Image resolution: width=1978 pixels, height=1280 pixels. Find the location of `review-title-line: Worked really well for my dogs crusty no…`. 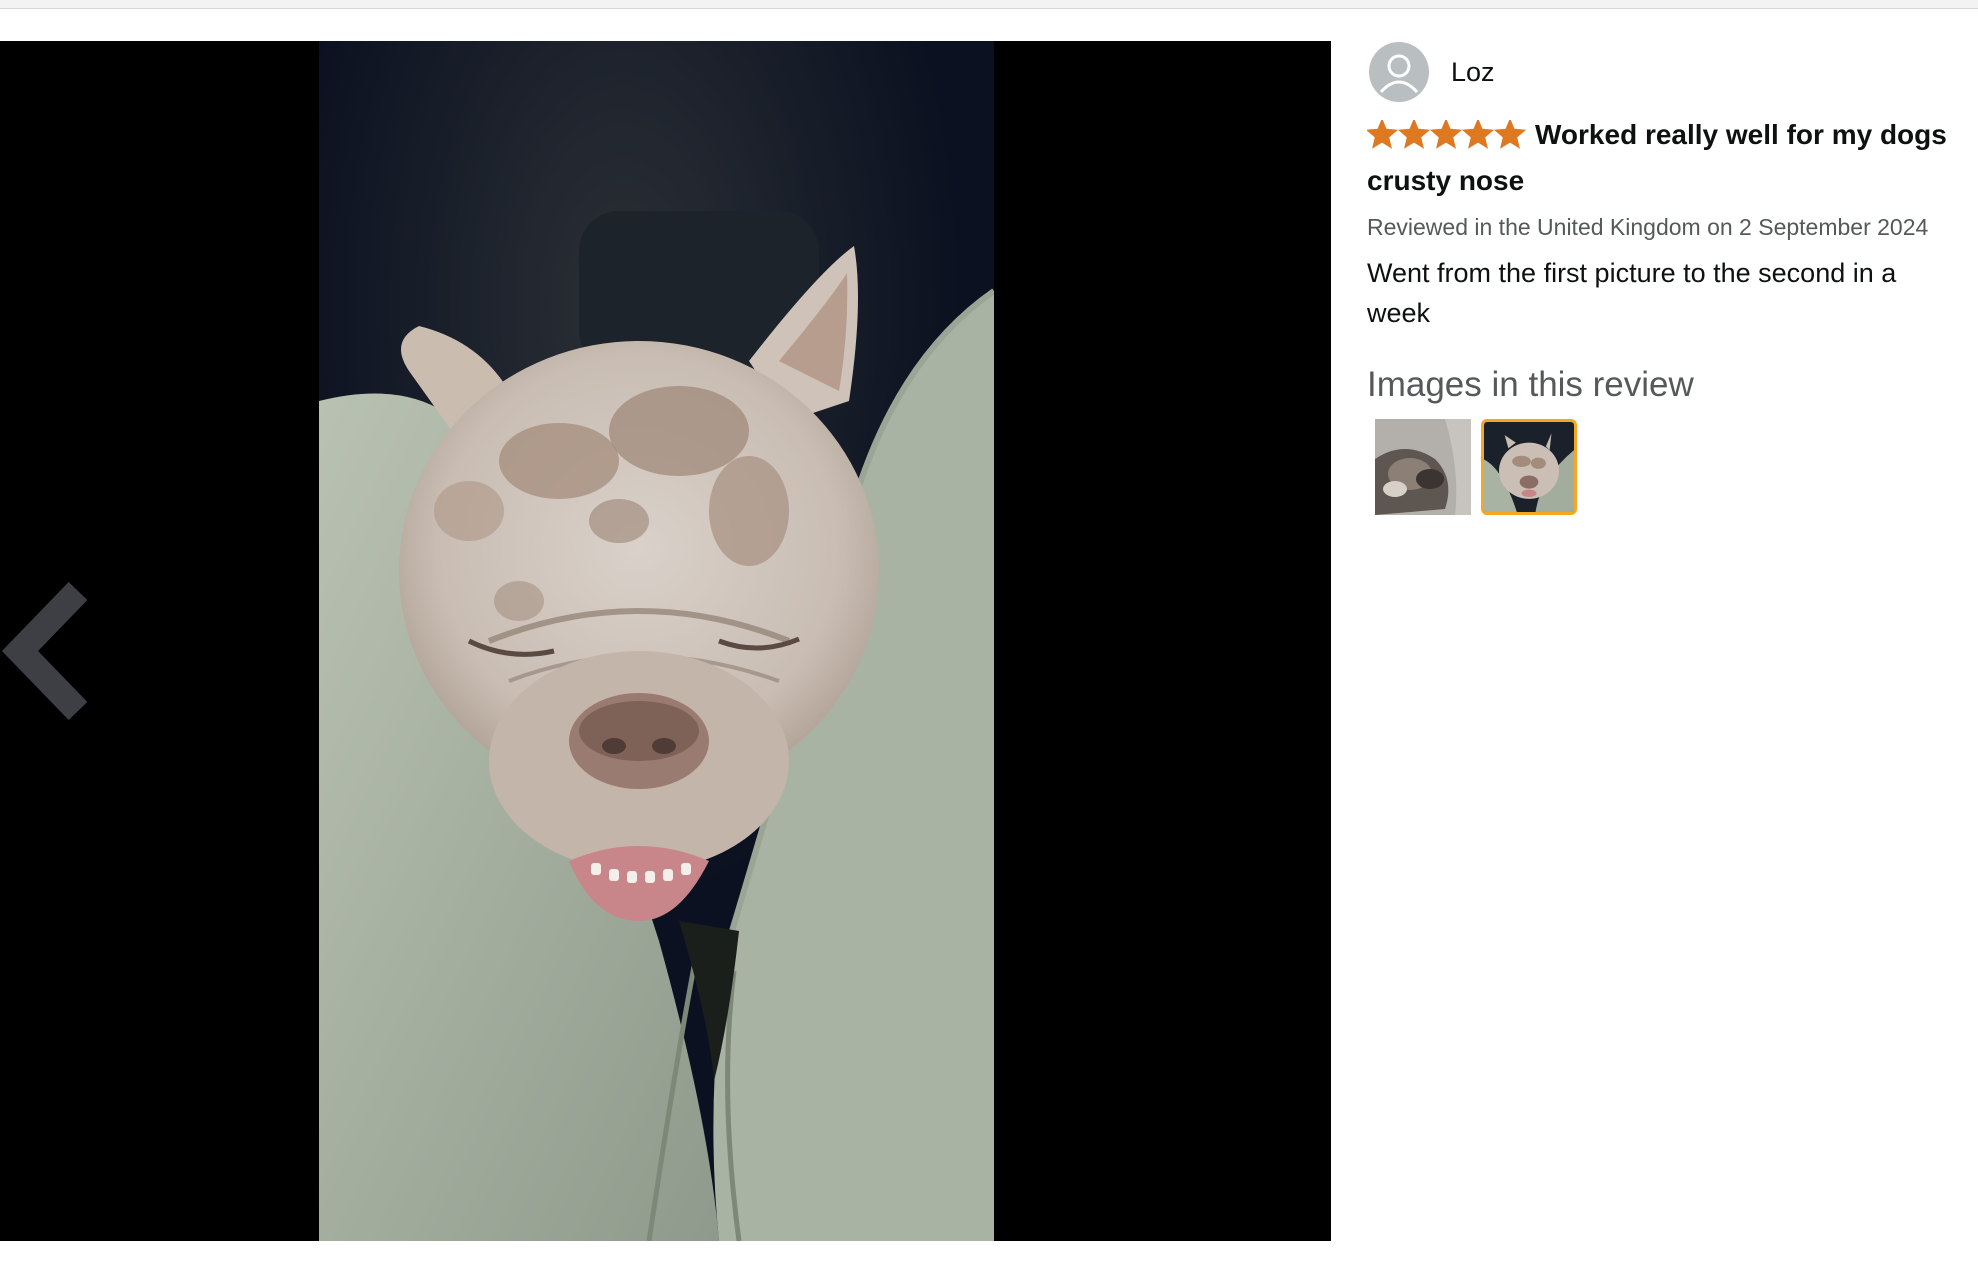

review-title-line: Worked really well for my dogs crusty no… is located at coordinates (1661, 158).